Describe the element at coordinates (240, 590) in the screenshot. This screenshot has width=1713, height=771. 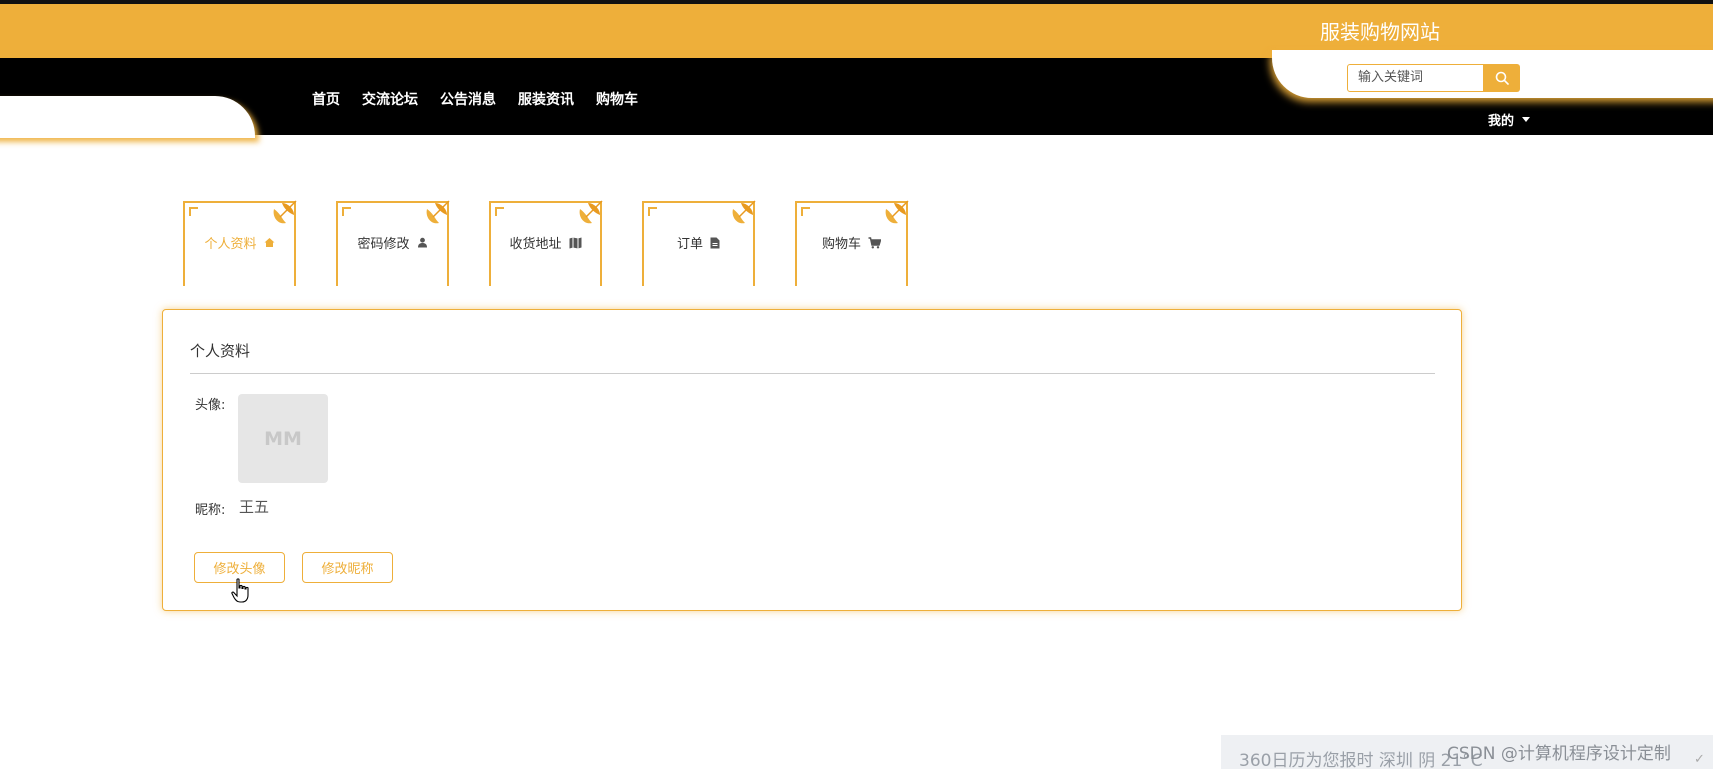
I see `hand-cursor-icon` at that location.